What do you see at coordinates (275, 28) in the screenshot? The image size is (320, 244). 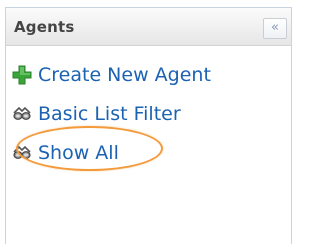 I see `collapse-panel-button: «` at bounding box center [275, 28].